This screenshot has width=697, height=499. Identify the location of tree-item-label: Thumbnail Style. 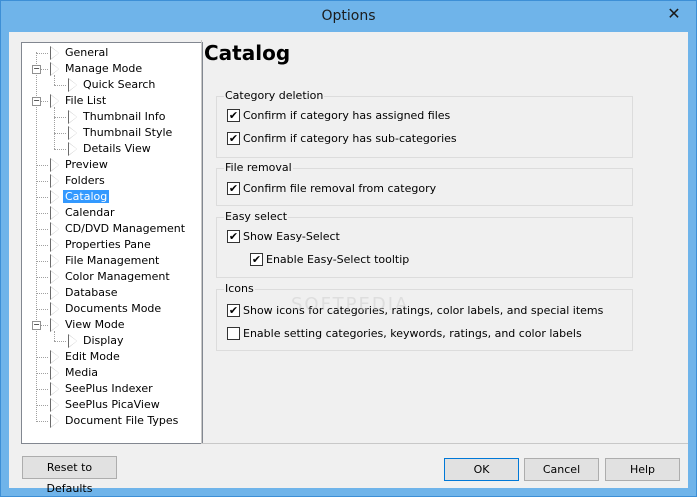
(128, 132).